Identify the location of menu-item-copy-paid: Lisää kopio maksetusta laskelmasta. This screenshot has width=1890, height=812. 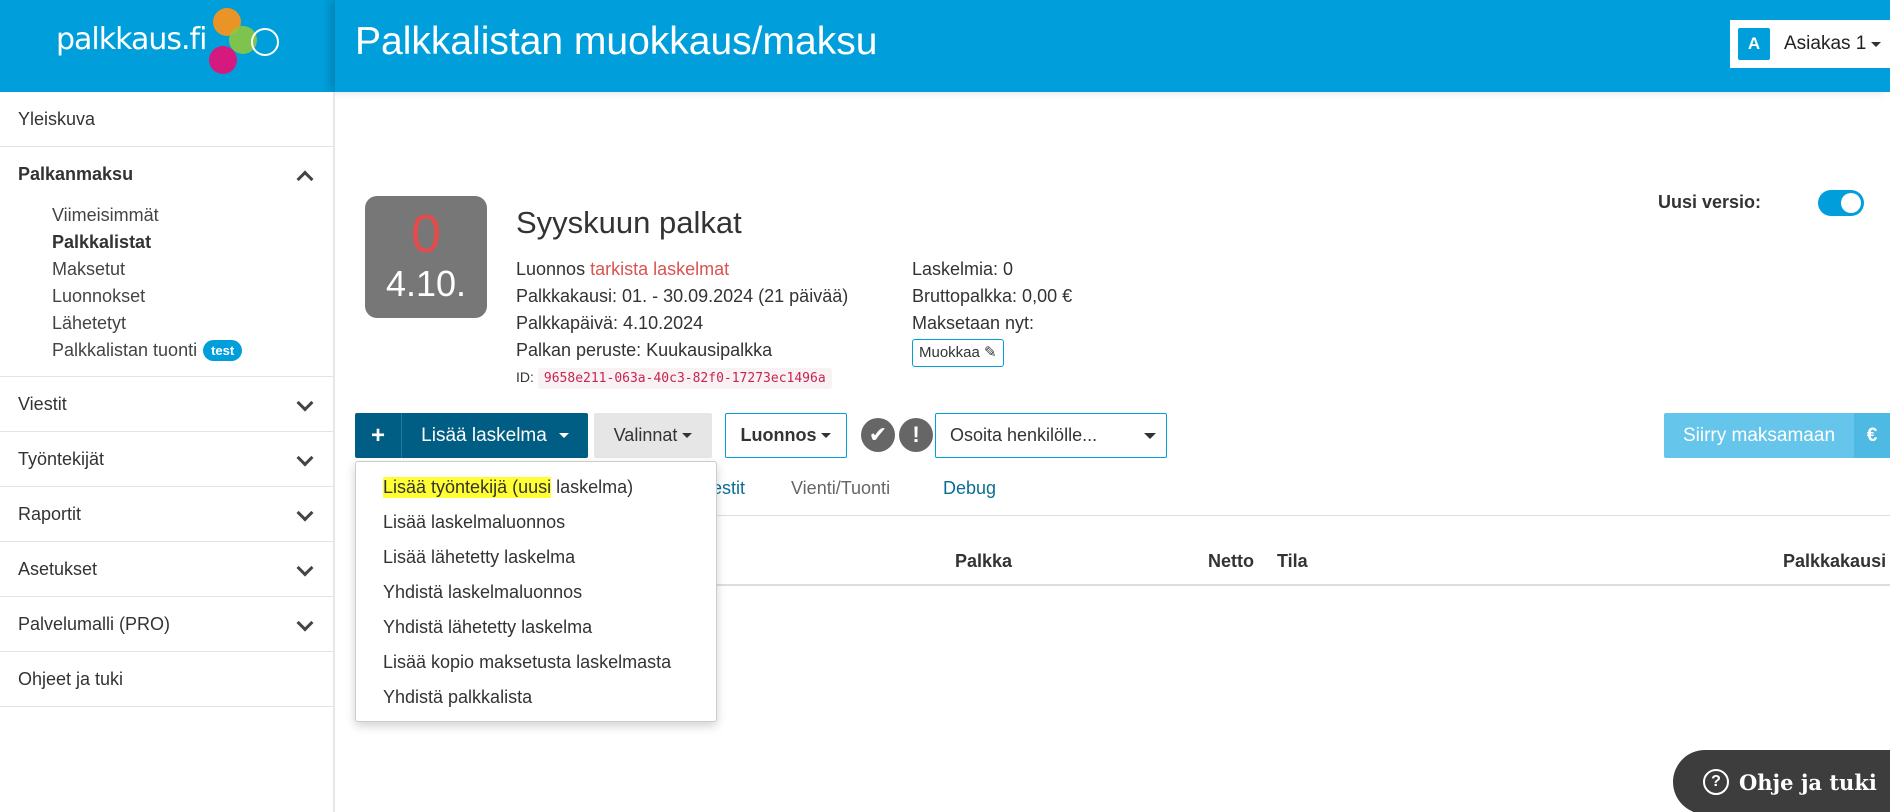
(536, 662).